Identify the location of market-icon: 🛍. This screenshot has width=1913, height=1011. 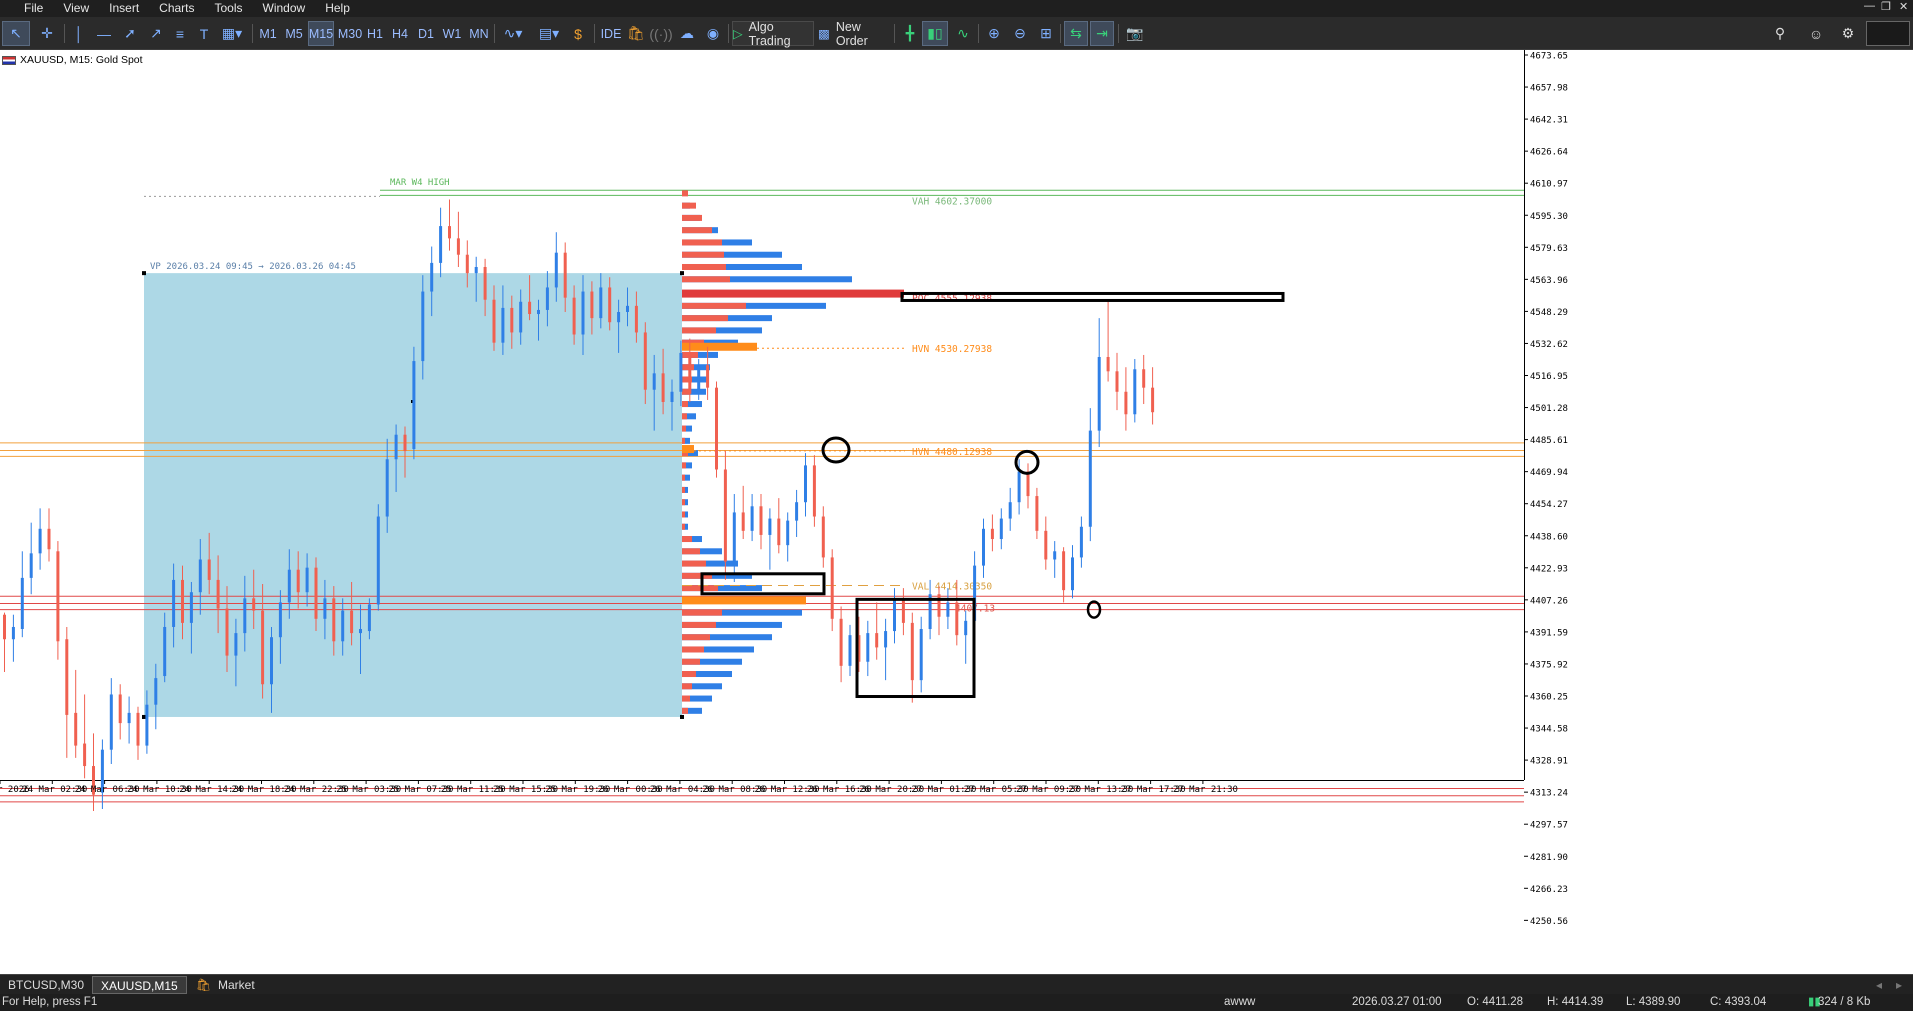
(636, 33).